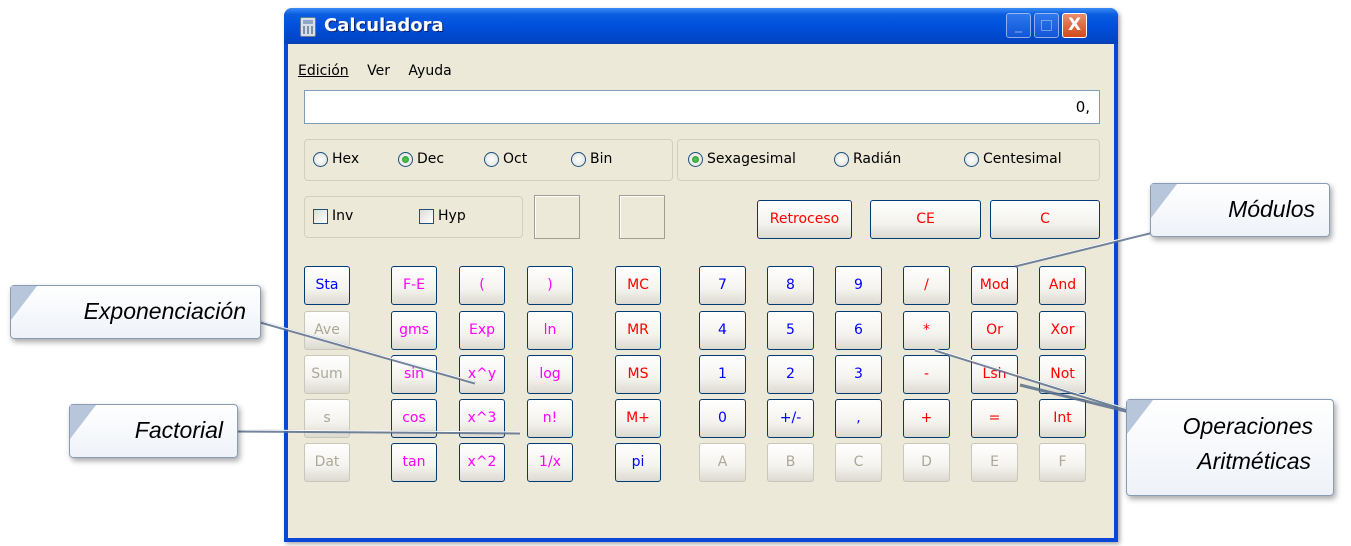 The height and width of the screenshot is (546, 1351). What do you see at coordinates (1271, 209) in the screenshot?
I see `callout-modulos-text: Módulos` at bounding box center [1271, 209].